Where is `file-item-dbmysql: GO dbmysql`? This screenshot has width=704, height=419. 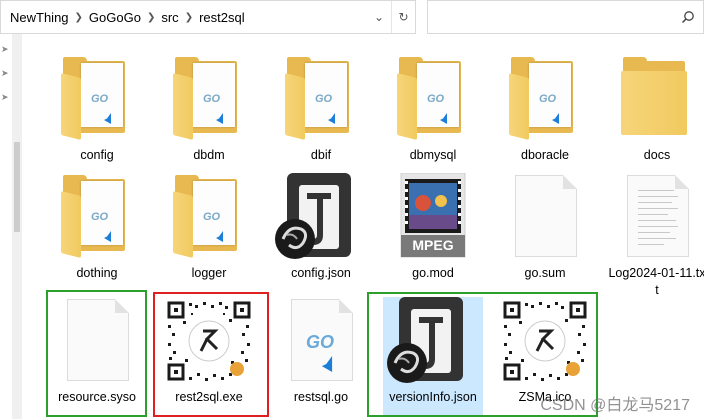 file-item-dbmysql: GO dbmysql is located at coordinates (433, 109).